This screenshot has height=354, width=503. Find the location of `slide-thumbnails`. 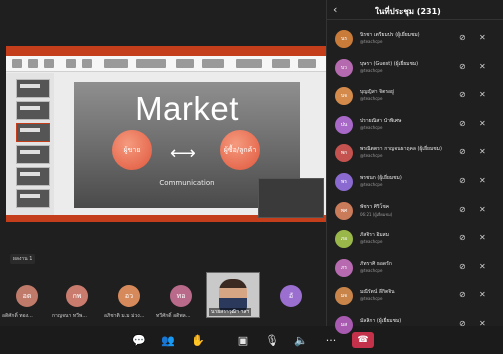

slide-thumbnails is located at coordinates (30, 144).